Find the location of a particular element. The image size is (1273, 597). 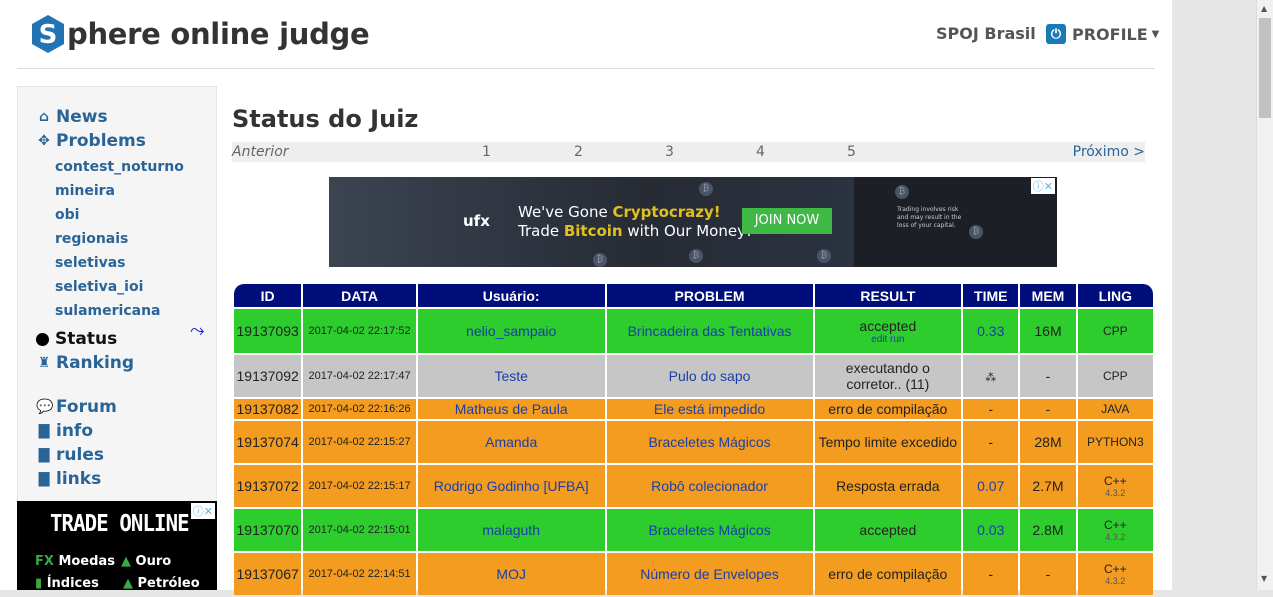

sidebar-subitem-seletivas: seletivas is located at coordinates (90, 263).